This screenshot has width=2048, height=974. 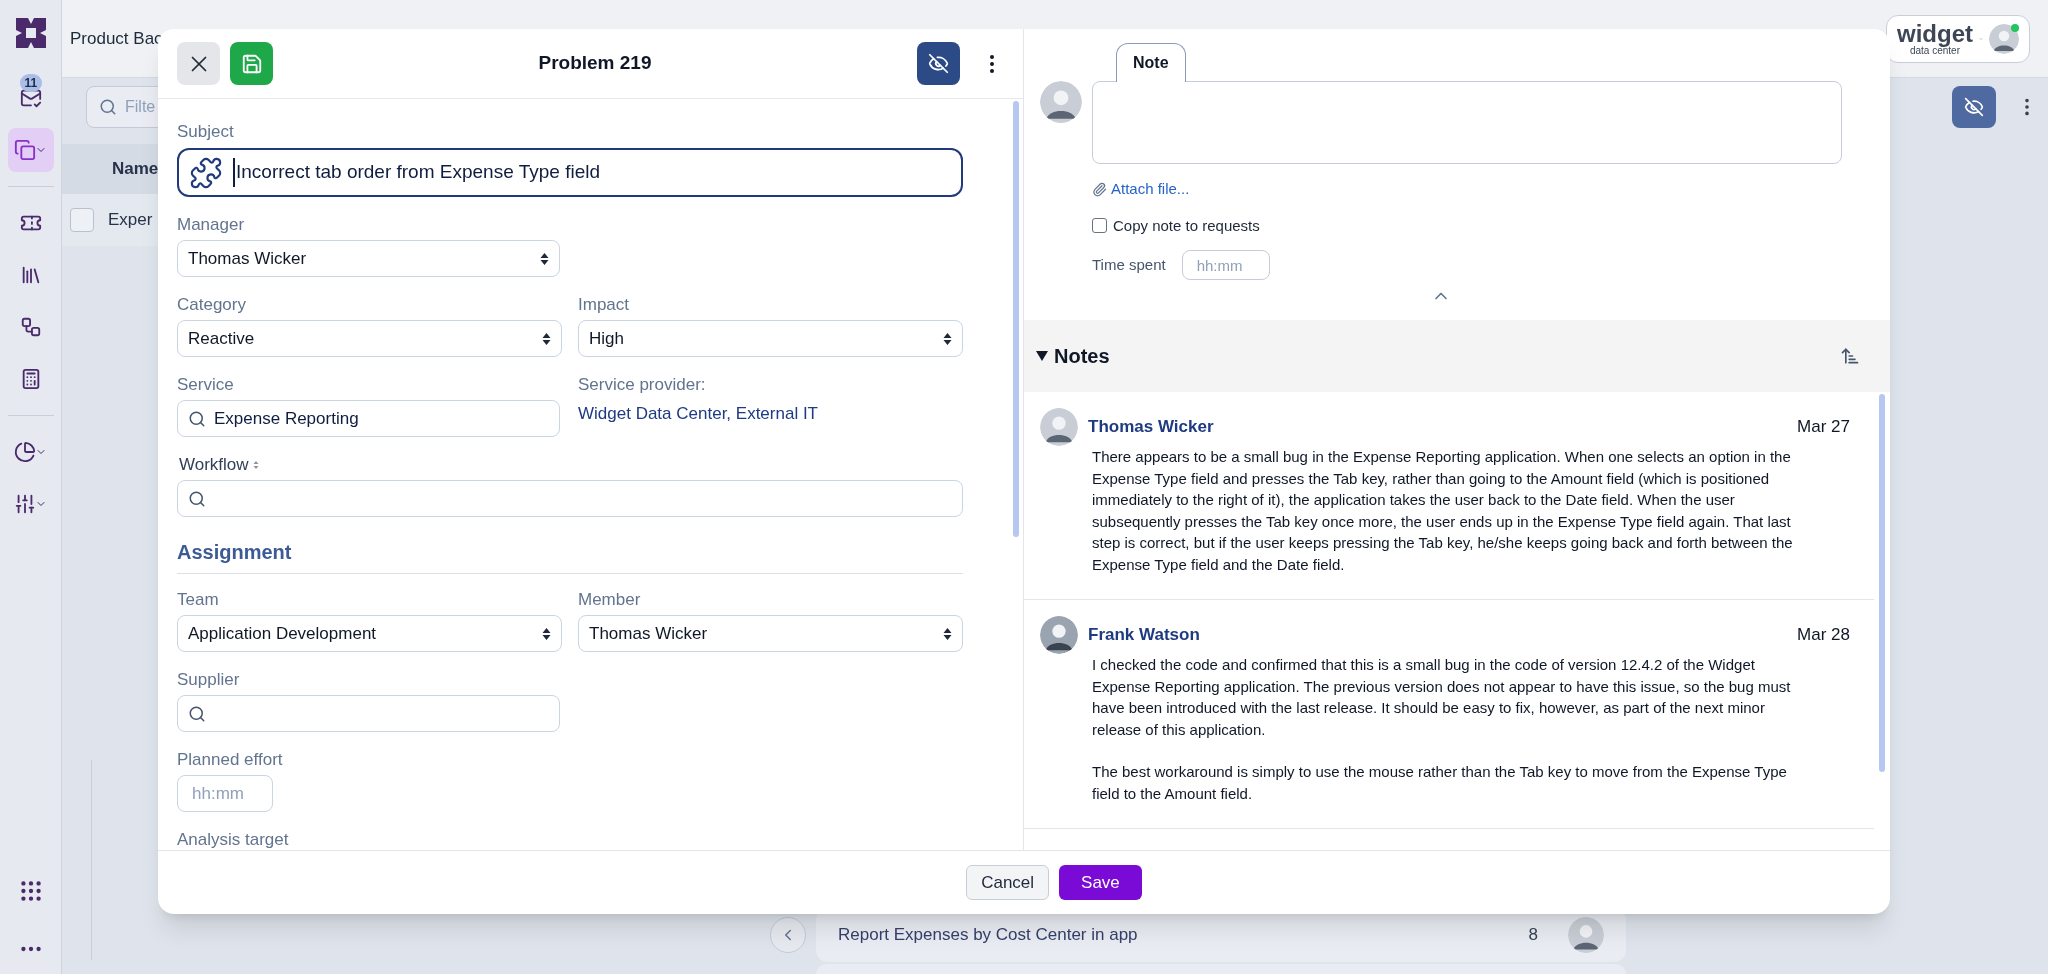 What do you see at coordinates (1151, 62) in the screenshot?
I see `note-tab: Note` at bounding box center [1151, 62].